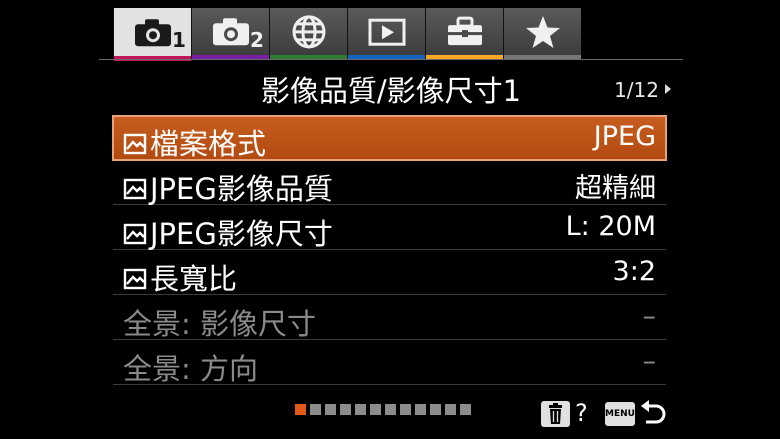  I want to click on list-item-label: 全景: 影像尺寸, so click(219, 324).